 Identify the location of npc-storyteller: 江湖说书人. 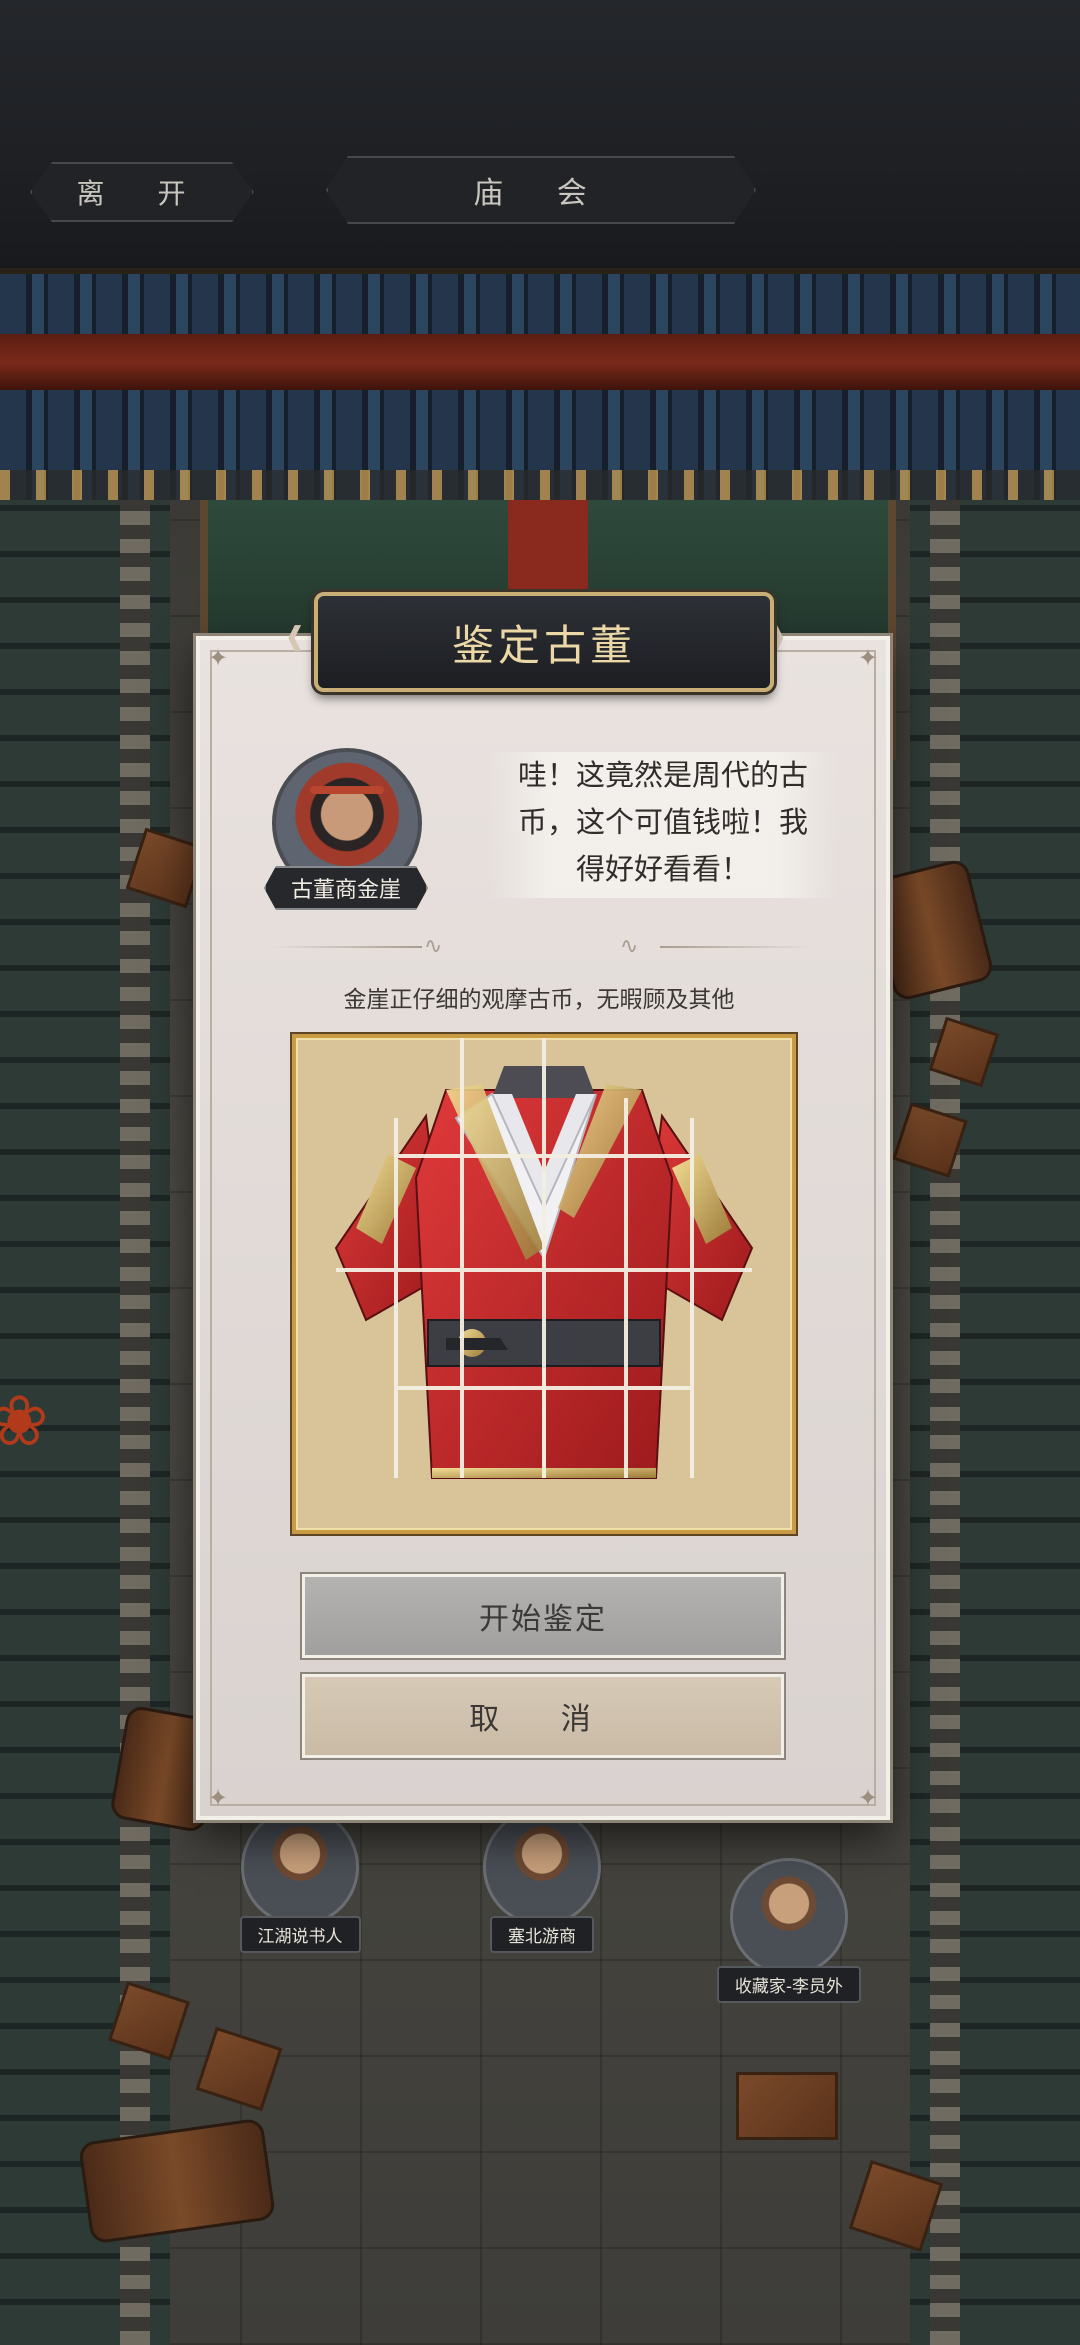
(300, 1880).